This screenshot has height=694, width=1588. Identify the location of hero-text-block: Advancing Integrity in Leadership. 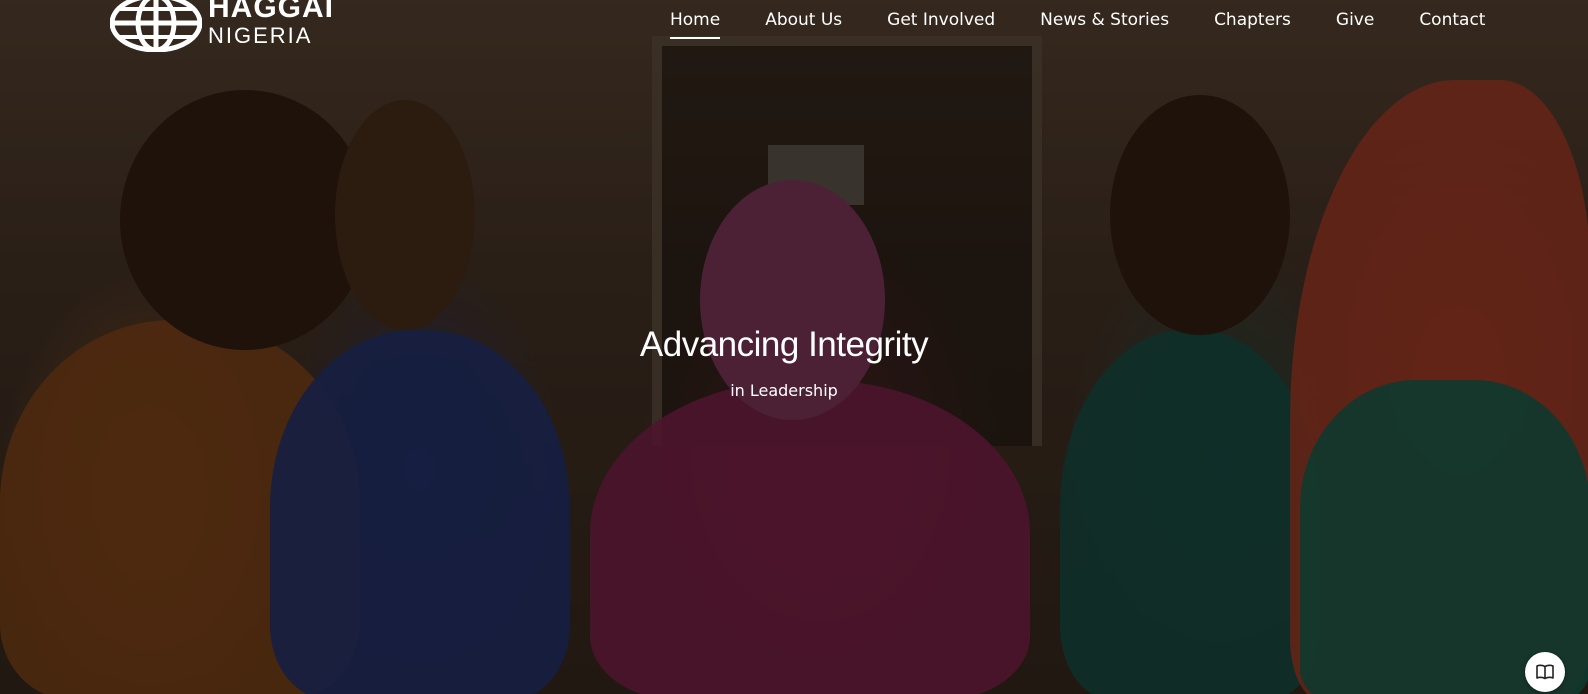
(784, 362).